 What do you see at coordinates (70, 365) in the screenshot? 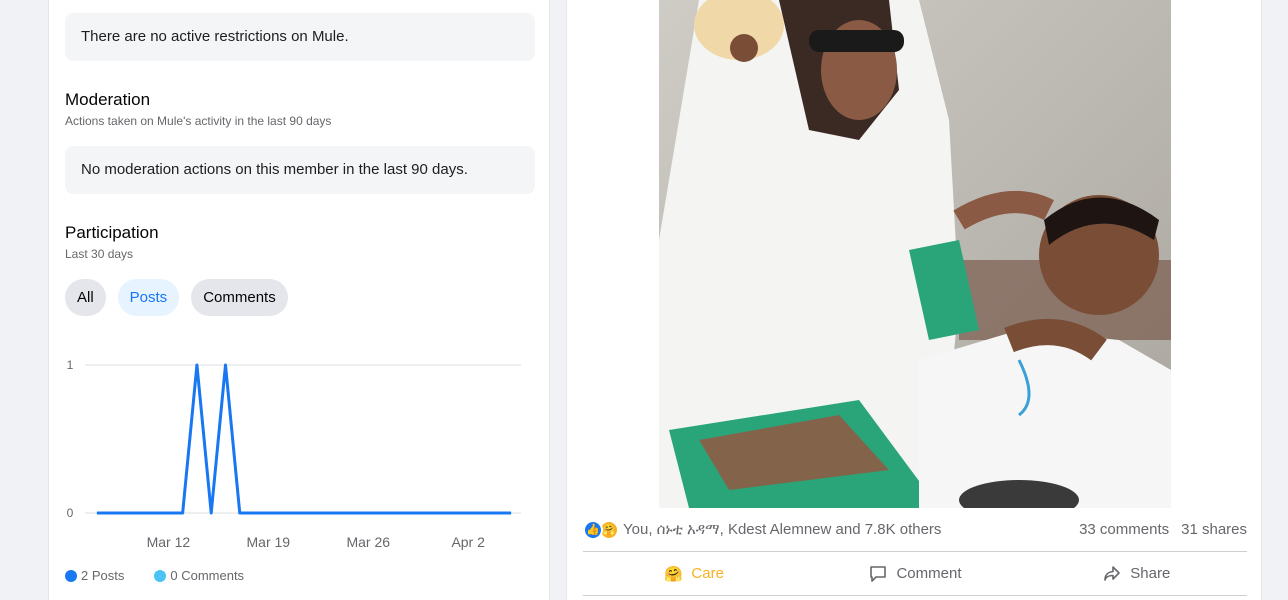
I see `y-tick-label: 1` at bounding box center [70, 365].